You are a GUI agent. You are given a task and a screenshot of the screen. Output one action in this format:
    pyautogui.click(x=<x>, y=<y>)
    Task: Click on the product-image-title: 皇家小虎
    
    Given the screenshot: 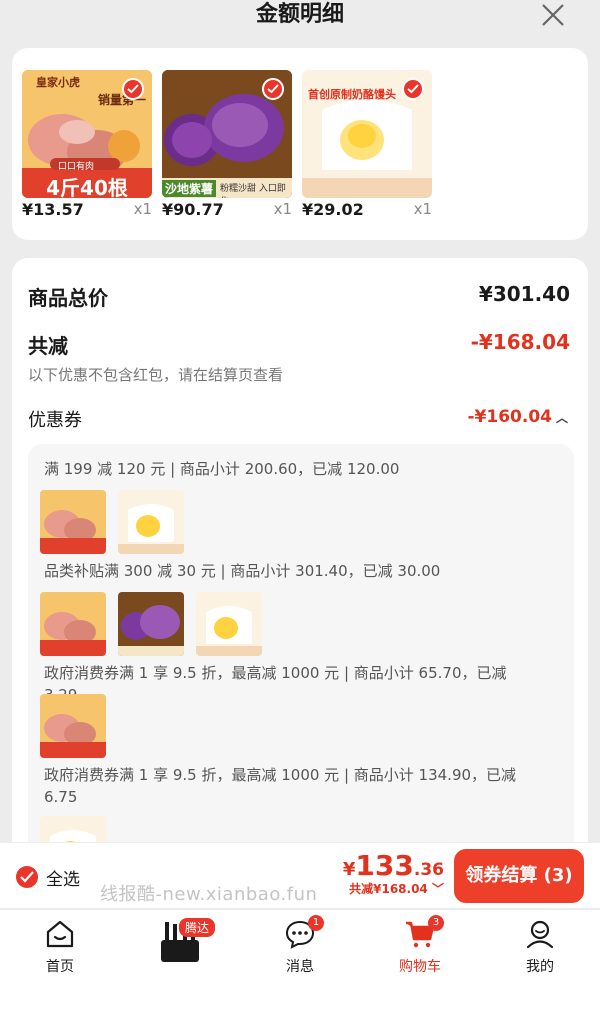 What is the action you would take?
    pyautogui.click(x=58, y=82)
    